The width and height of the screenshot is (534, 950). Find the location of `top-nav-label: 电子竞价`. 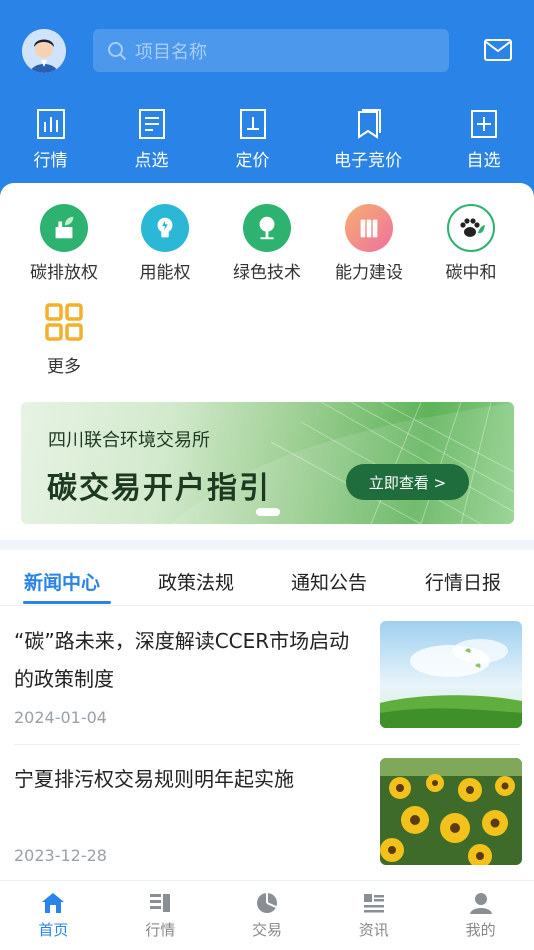

top-nav-label: 电子竞价 is located at coordinates (368, 161).